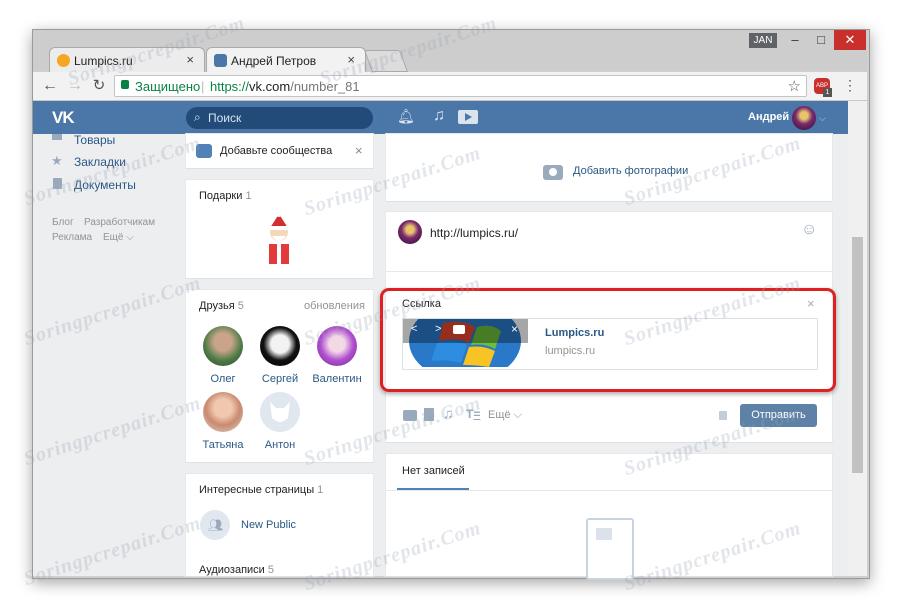 This screenshot has width=900, height=609. What do you see at coordinates (225, 196) in the screenshot?
I see `gifts-title: Подарки 1` at bounding box center [225, 196].